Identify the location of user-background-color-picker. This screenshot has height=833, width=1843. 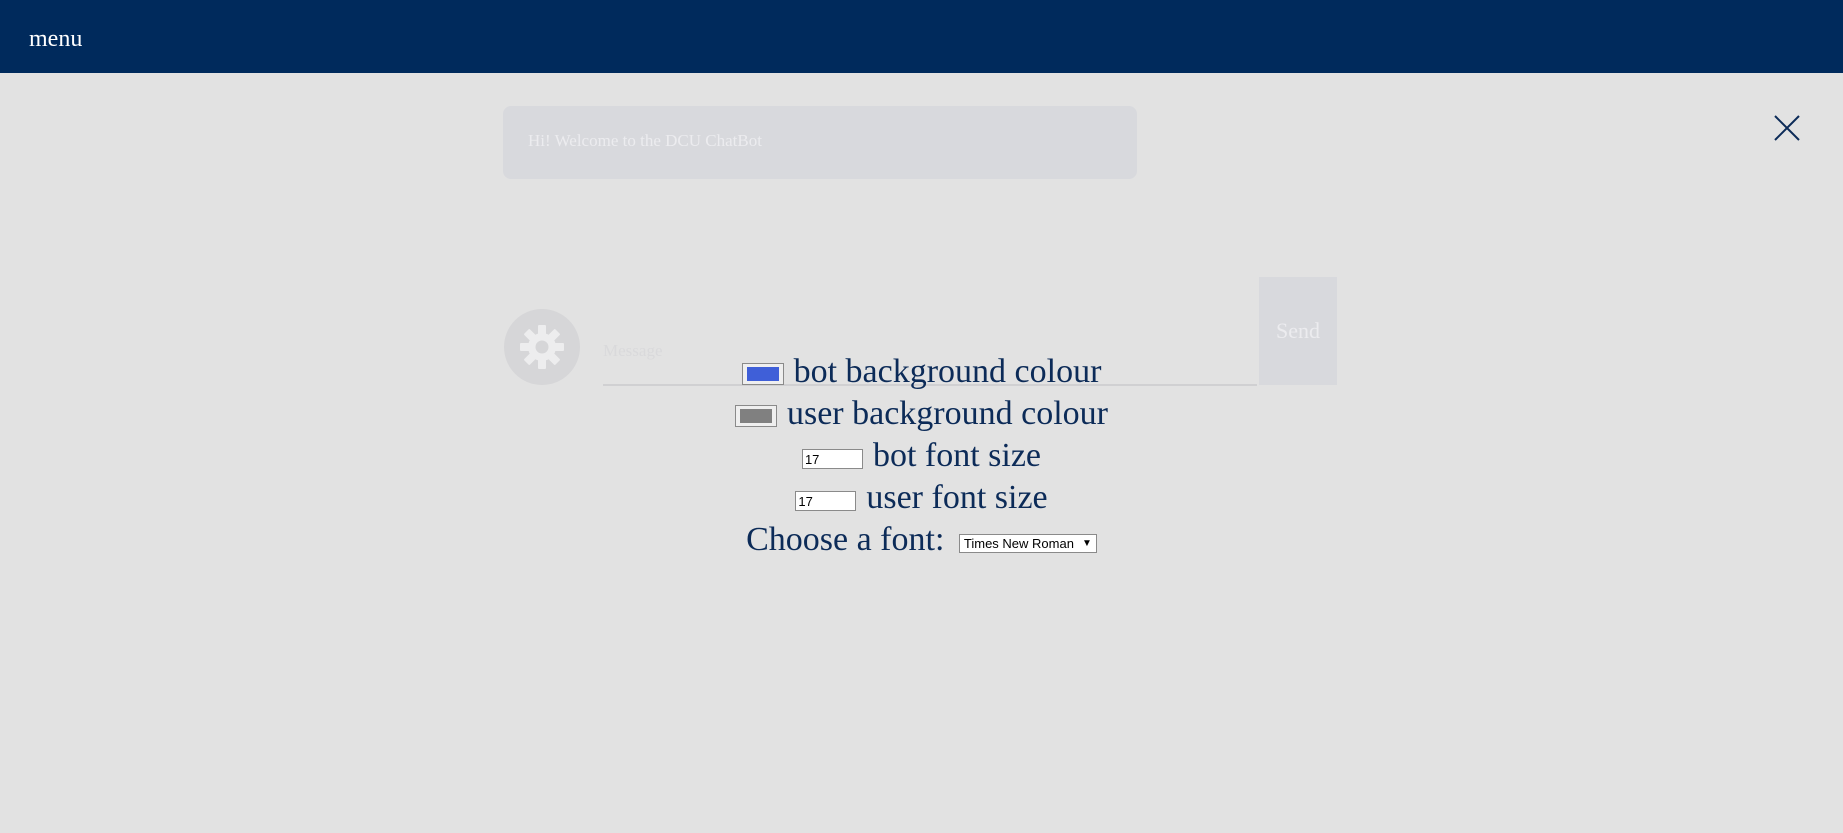
(755, 416).